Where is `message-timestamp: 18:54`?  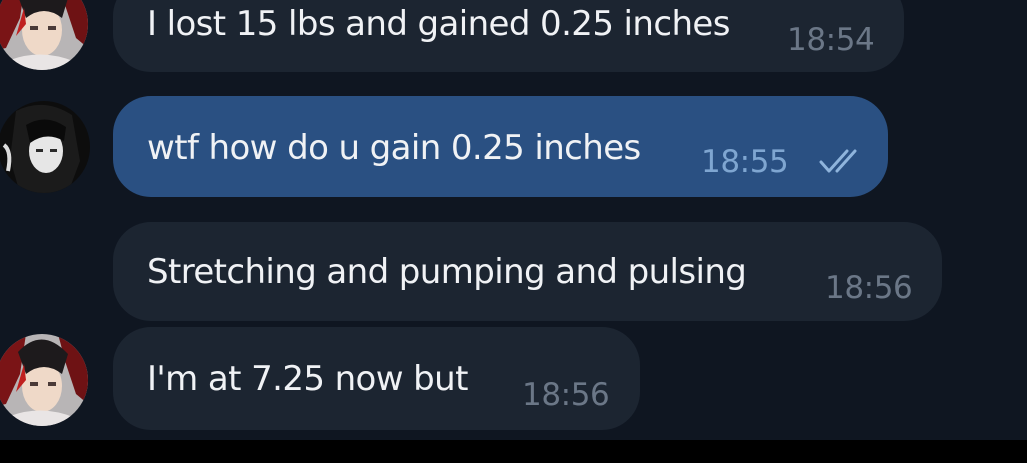
message-timestamp: 18:54 is located at coordinates (831, 40).